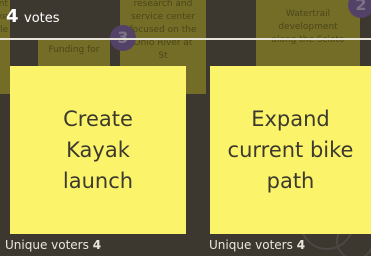 This screenshot has width=371, height=256. Describe the element at coordinates (185, 39) in the screenshot. I see `header-divider` at that location.